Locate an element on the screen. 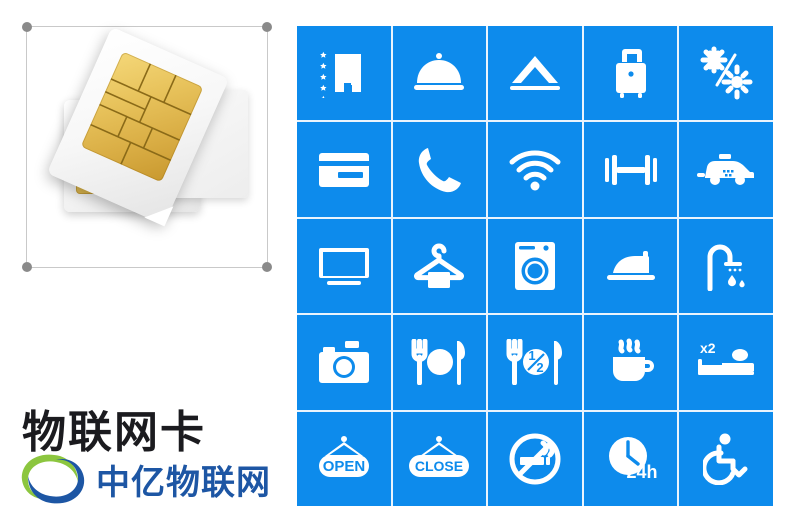 The height and width of the screenshot is (532, 800). open-sign-icon: OPEN is located at coordinates (344, 458).